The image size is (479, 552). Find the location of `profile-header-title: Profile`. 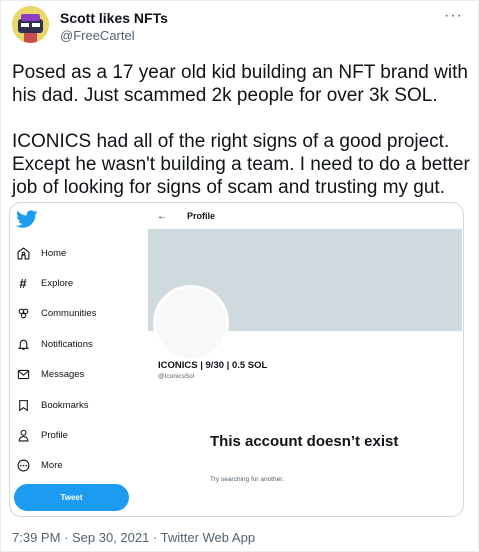

profile-header-title: Profile is located at coordinates (201, 216).